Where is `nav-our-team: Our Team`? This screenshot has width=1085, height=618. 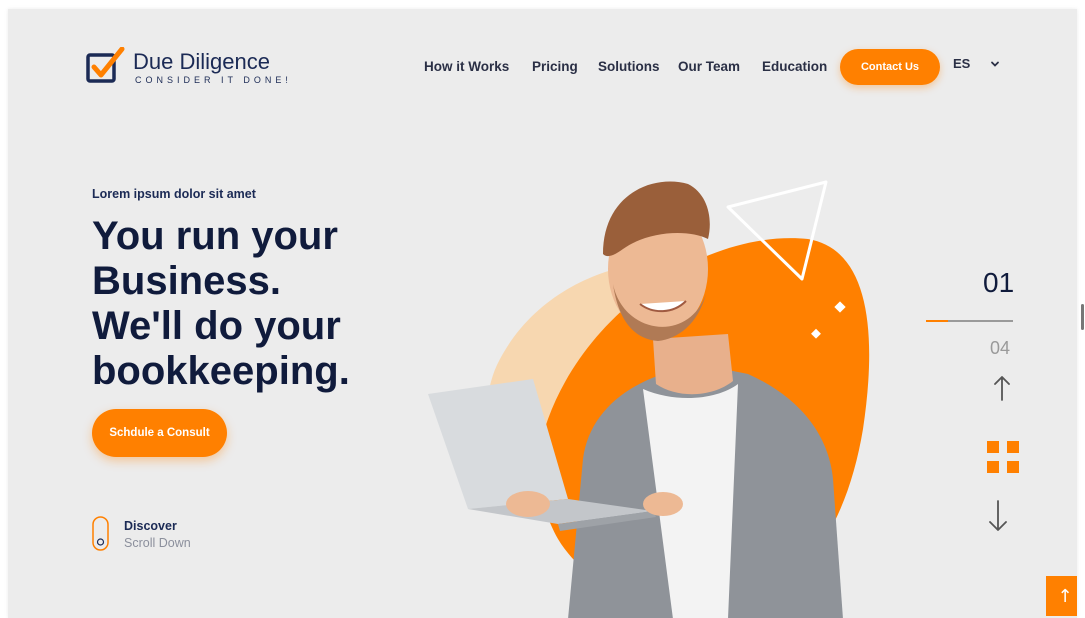
nav-our-team: Our Team is located at coordinates (709, 66).